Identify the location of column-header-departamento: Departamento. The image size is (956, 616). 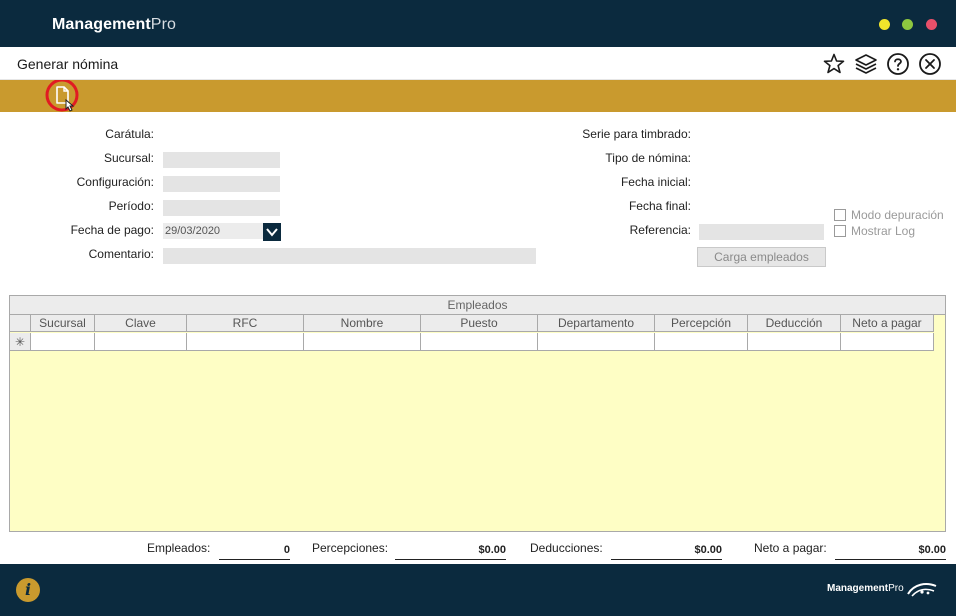
(596, 323).